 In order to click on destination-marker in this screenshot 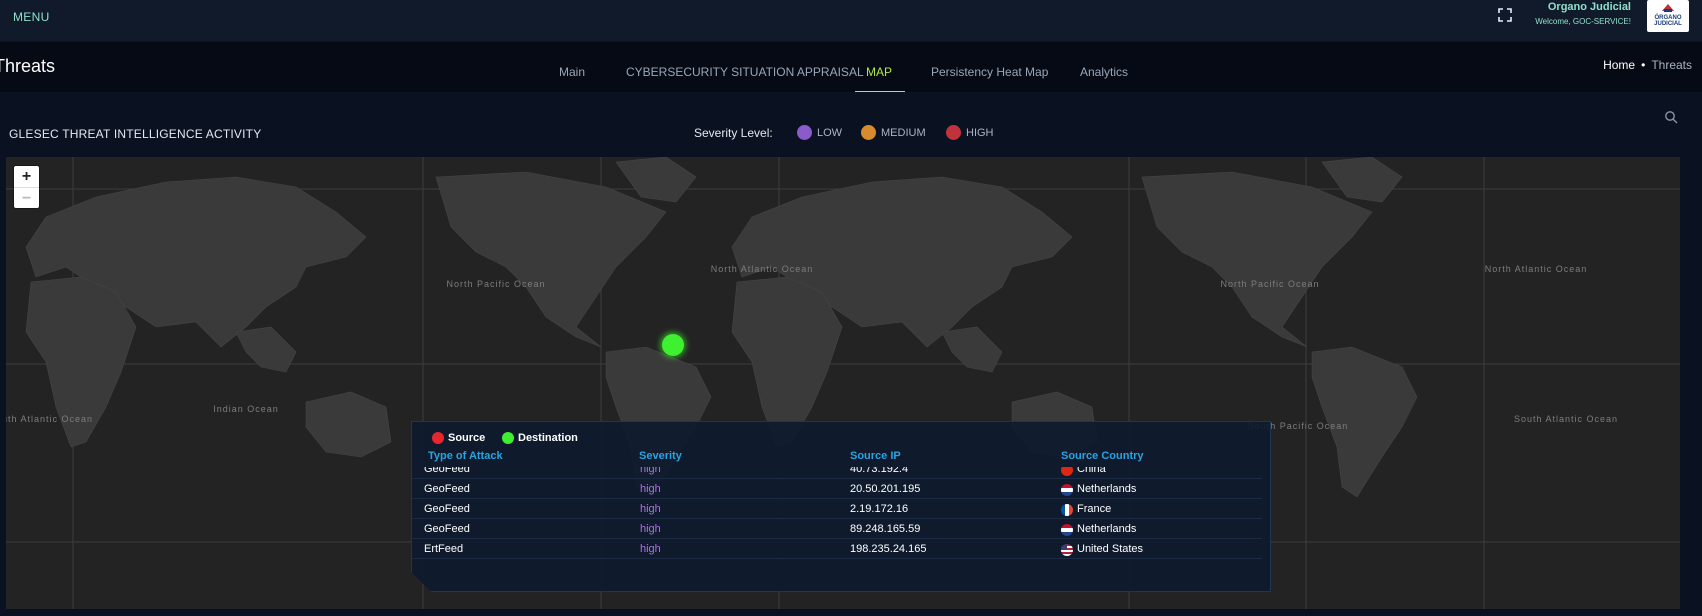, I will do `click(673, 345)`.